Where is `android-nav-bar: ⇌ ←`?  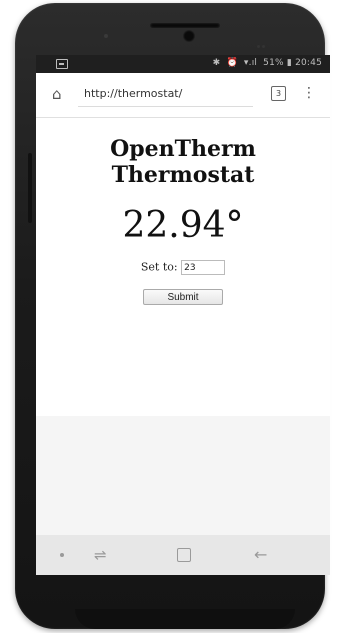
android-nav-bar: ⇌ ← is located at coordinates (183, 555).